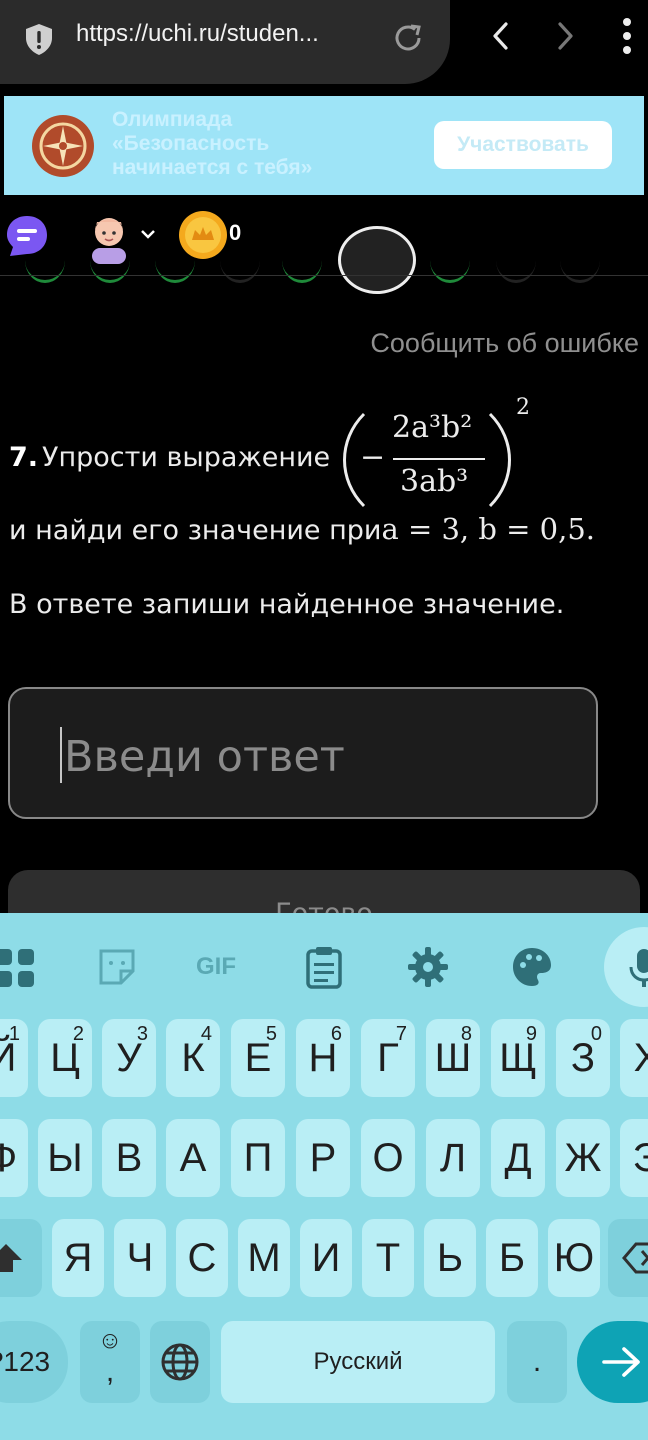 This screenshot has height=1440, width=648. What do you see at coordinates (24, 457) in the screenshot?
I see `task-number: 7.` at bounding box center [24, 457].